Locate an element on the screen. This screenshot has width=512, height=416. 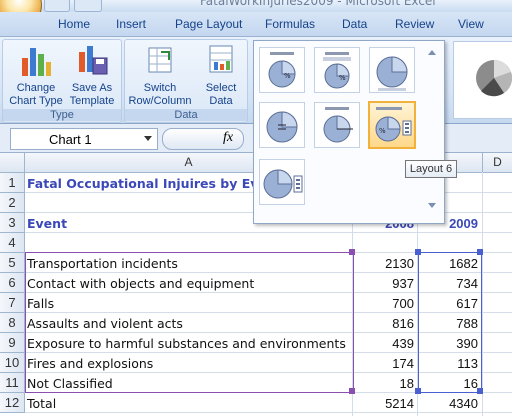
cell-b: 174 is located at coordinates (384, 363).